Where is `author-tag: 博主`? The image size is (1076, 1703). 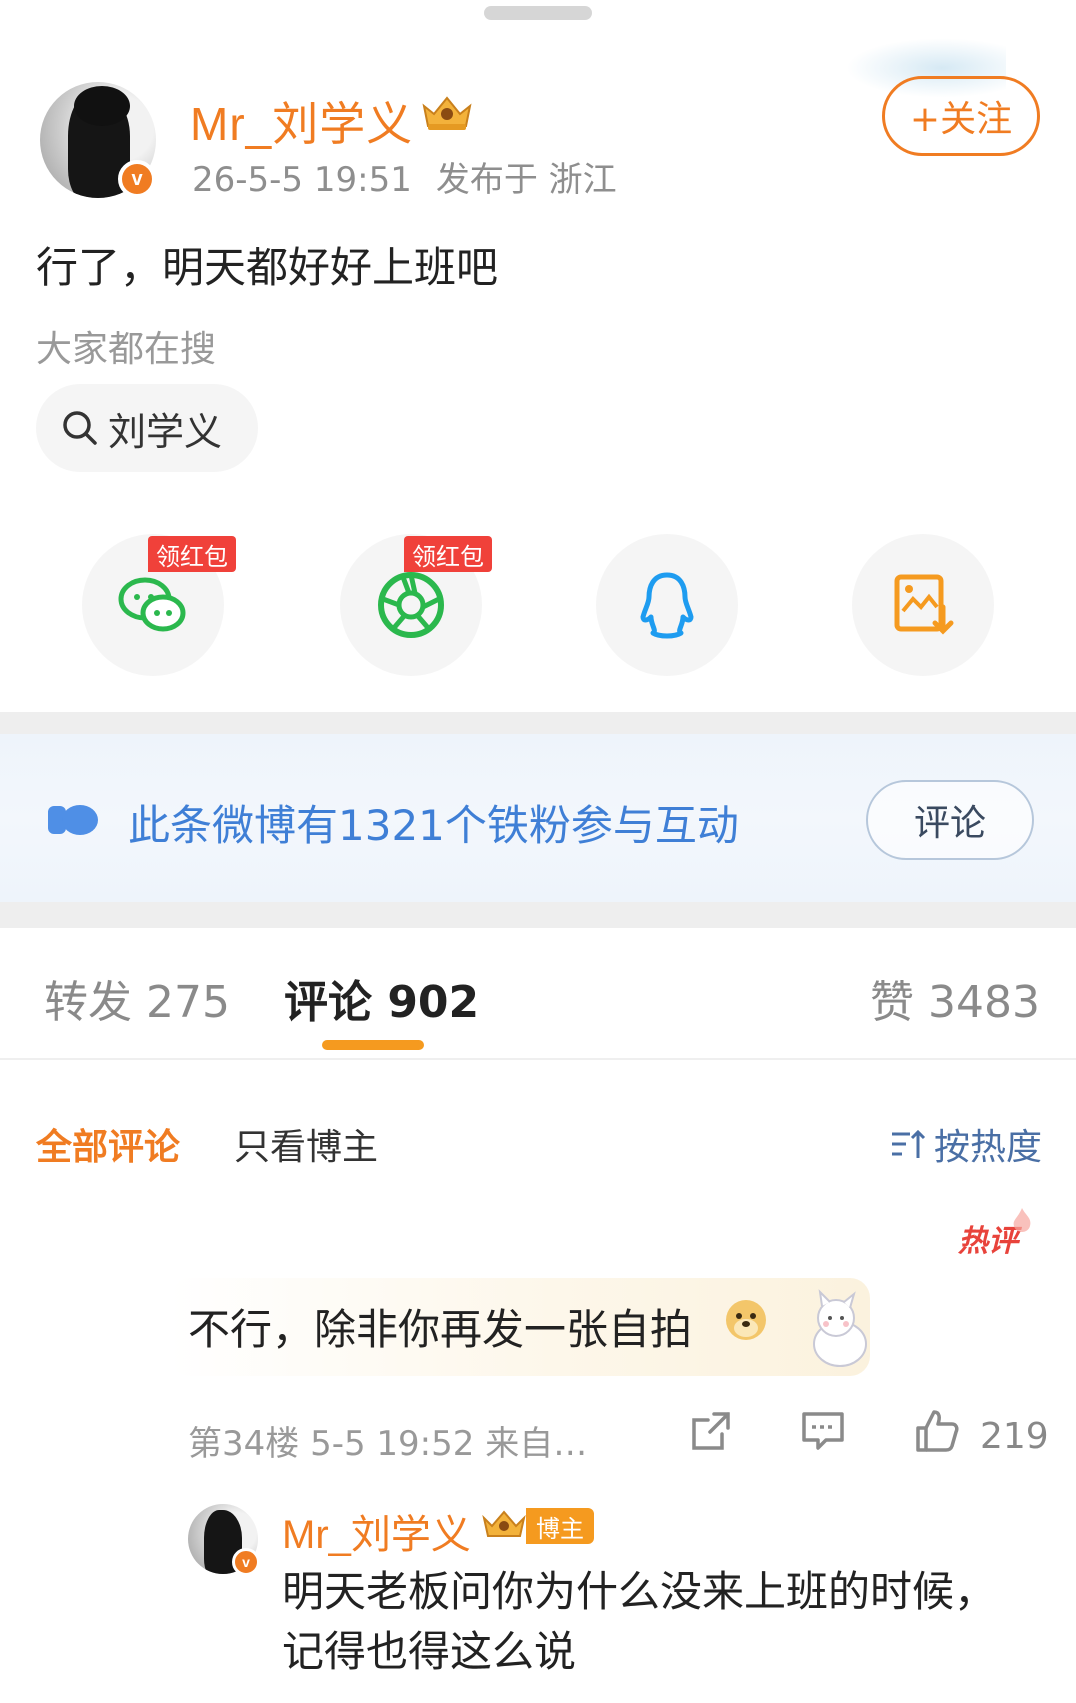
author-tag: 博主 is located at coordinates (560, 1526).